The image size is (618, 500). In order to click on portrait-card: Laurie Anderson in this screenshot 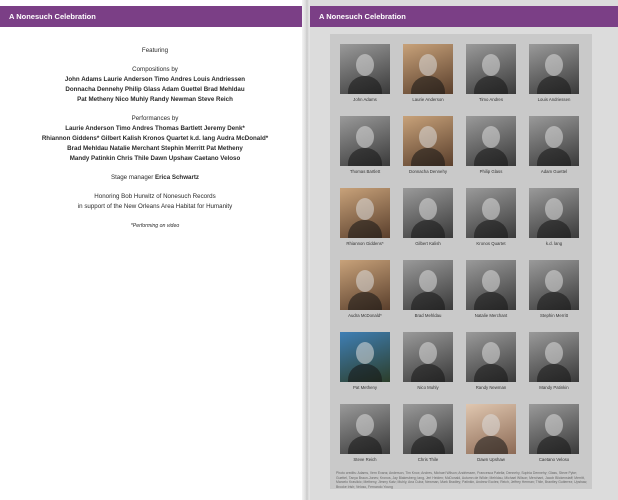, I will do `click(428, 73)`.